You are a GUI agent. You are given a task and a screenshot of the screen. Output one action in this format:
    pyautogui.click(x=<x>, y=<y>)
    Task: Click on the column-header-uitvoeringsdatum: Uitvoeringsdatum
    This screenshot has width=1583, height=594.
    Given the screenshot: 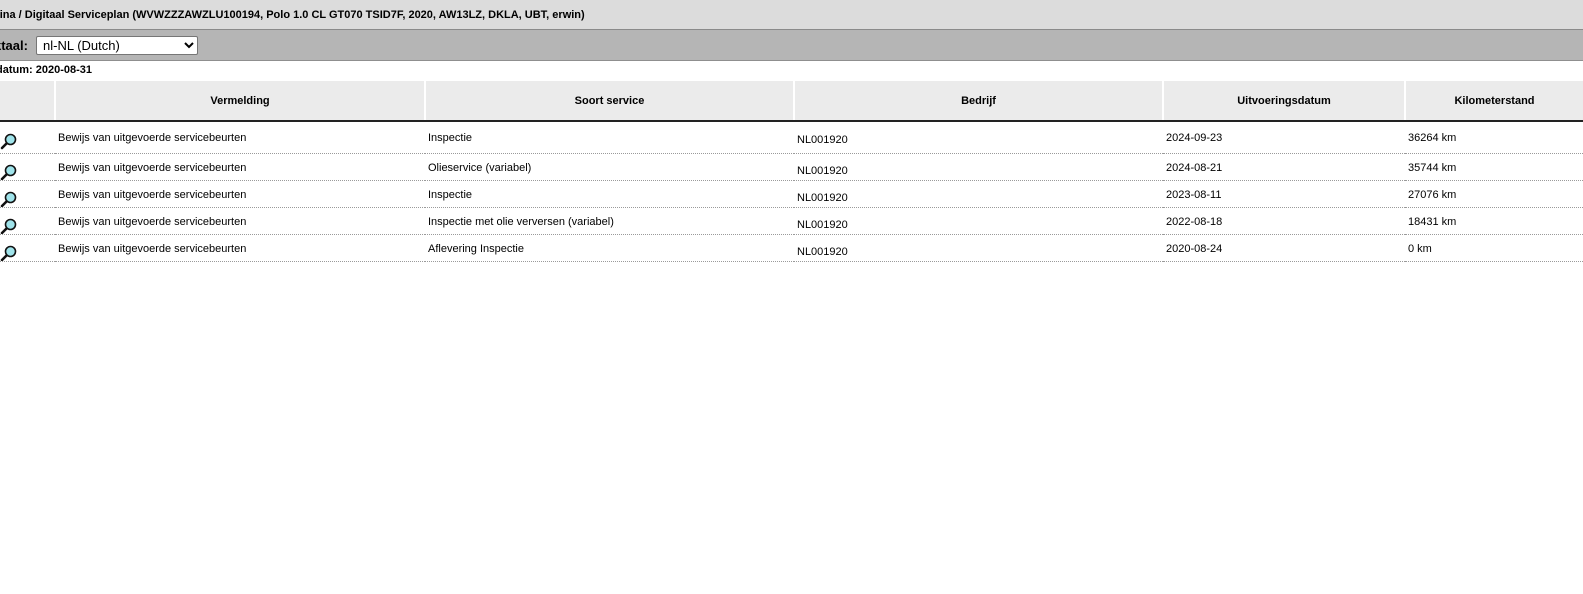 What is the action you would take?
    pyautogui.click(x=1283, y=101)
    